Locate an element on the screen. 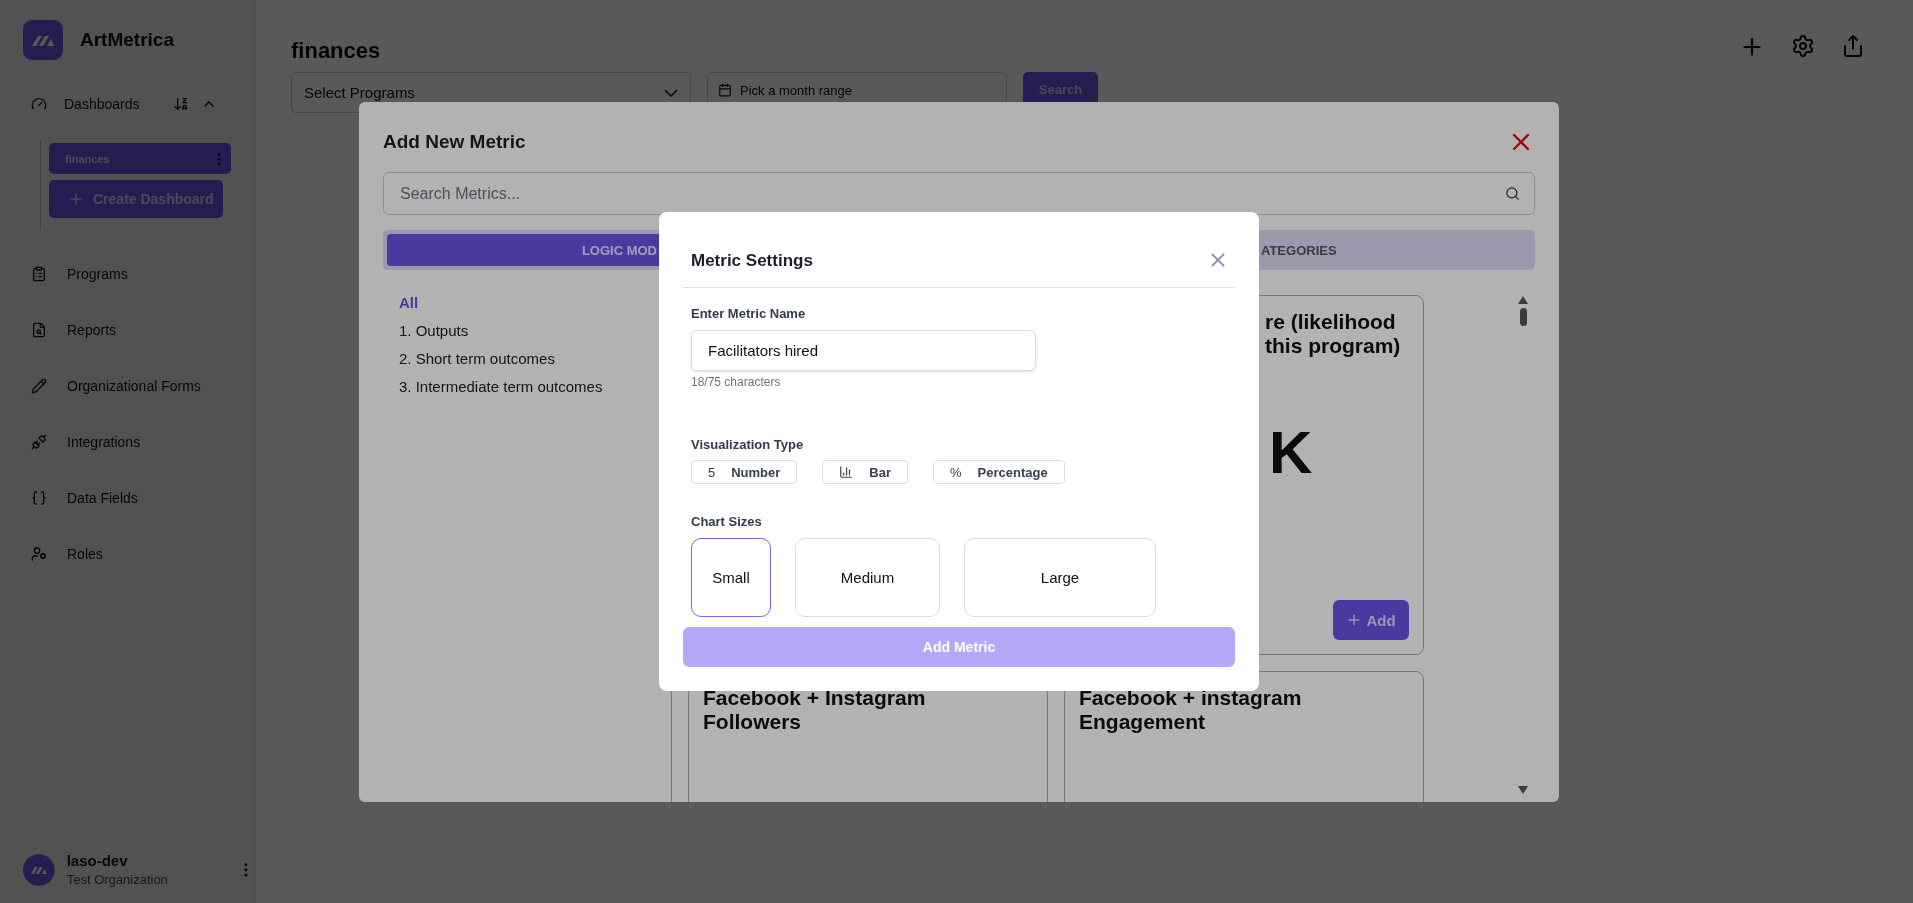  card-title: Facebook + instagram is located at coordinates (1191, 698).